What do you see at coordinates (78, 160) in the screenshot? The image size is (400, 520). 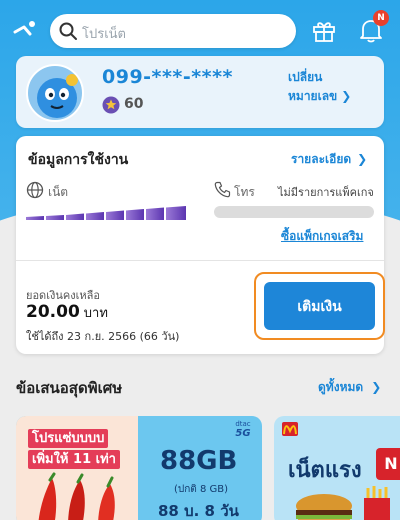 I see `usage-title: ข้อมูลการใช้งาน` at bounding box center [78, 160].